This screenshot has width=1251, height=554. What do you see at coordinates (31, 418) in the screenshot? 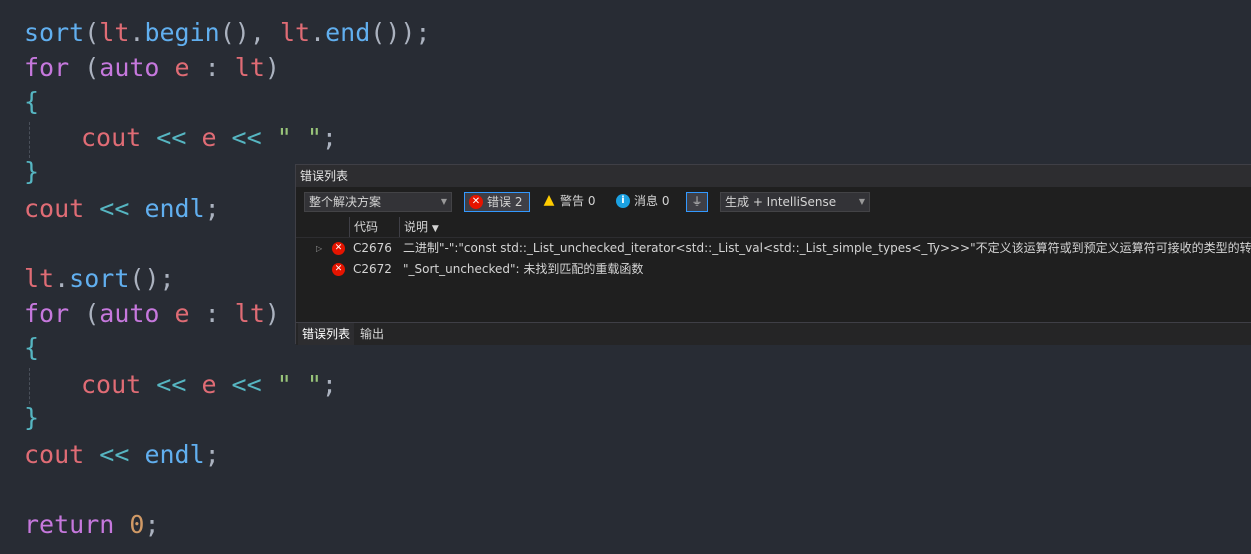
I see `code-line-11: }` at bounding box center [31, 418].